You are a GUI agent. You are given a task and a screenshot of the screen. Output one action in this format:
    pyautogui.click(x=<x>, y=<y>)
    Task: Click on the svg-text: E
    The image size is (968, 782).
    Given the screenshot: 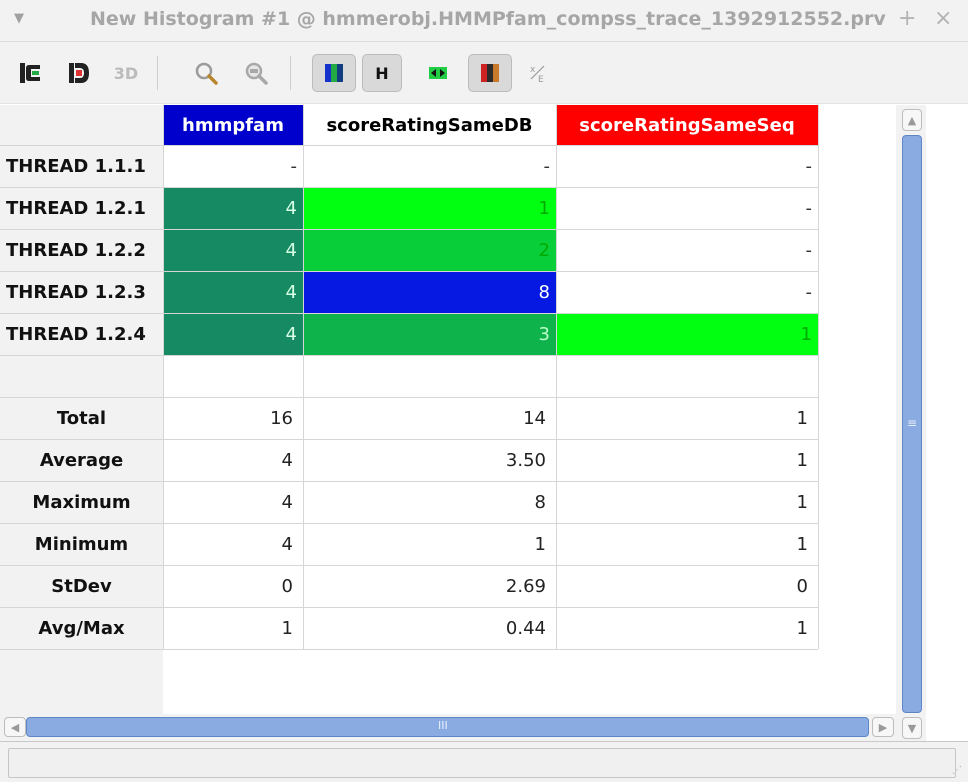 What is the action you would take?
    pyautogui.click(x=541, y=79)
    